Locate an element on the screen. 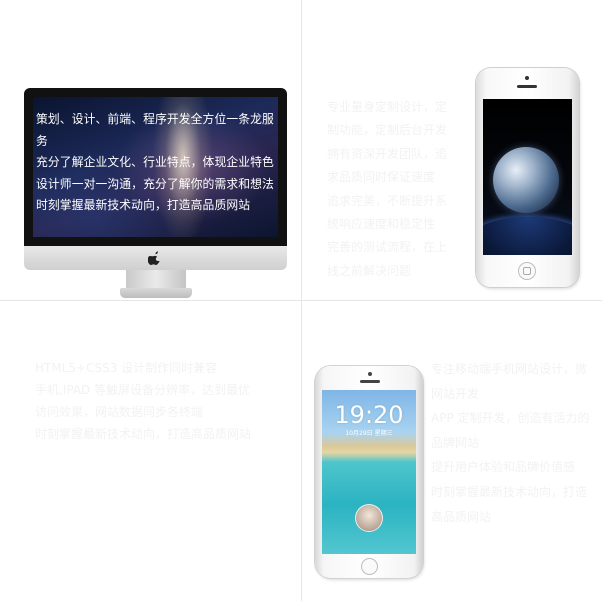 This screenshot has width=602, height=601. iphone-lockscreen: 19:20 10月29日 星期三 is located at coordinates (369, 472).